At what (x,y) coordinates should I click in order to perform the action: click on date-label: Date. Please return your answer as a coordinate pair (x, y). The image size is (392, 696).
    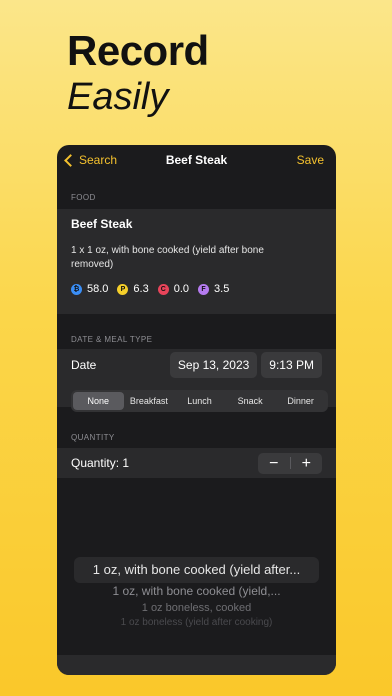
    Looking at the image, I should click on (84, 365).